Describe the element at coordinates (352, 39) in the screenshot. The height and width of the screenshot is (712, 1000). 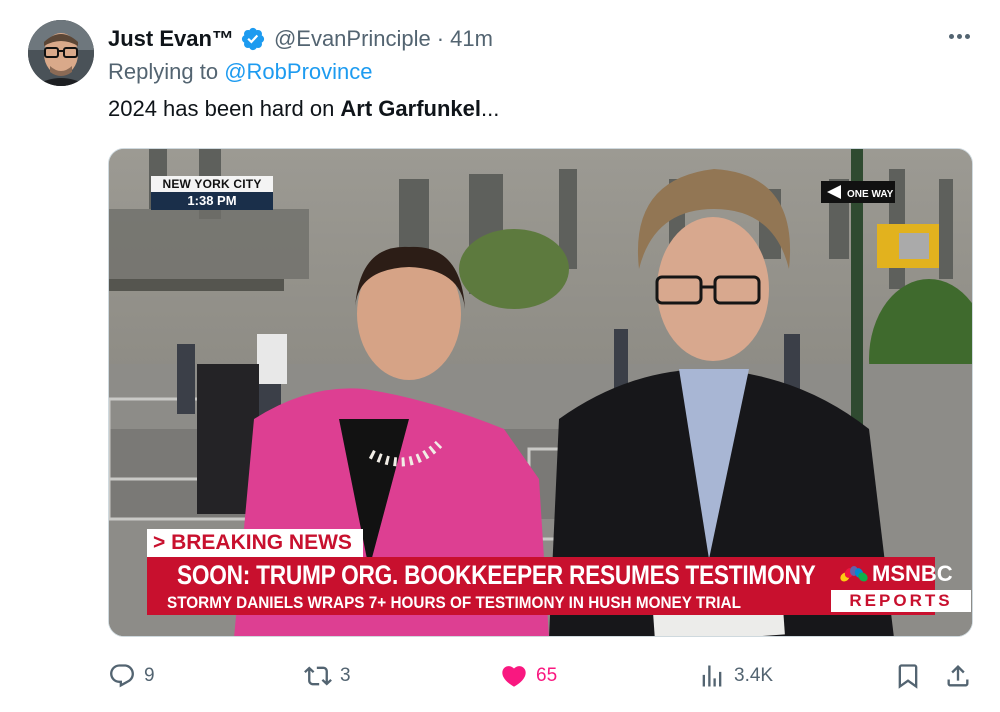
I see `handle: @EvanPrinciple` at that location.